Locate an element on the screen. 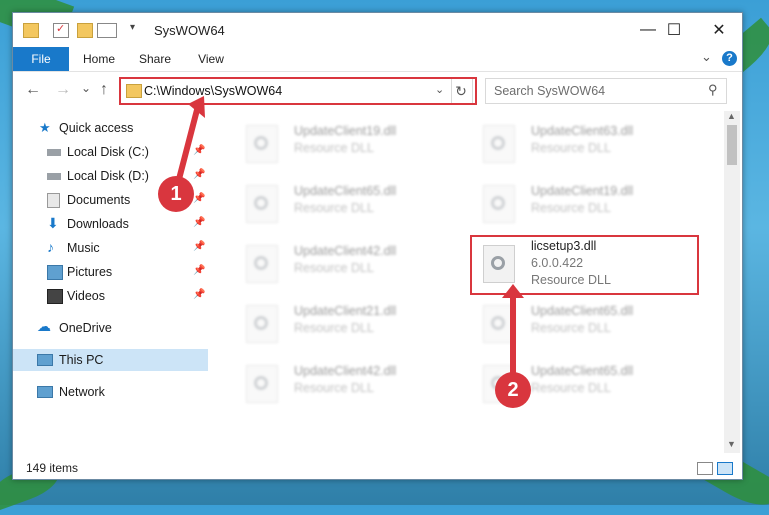 The height and width of the screenshot is (515, 769). sidebar-item-this-pc: This PC is located at coordinates (110, 360).